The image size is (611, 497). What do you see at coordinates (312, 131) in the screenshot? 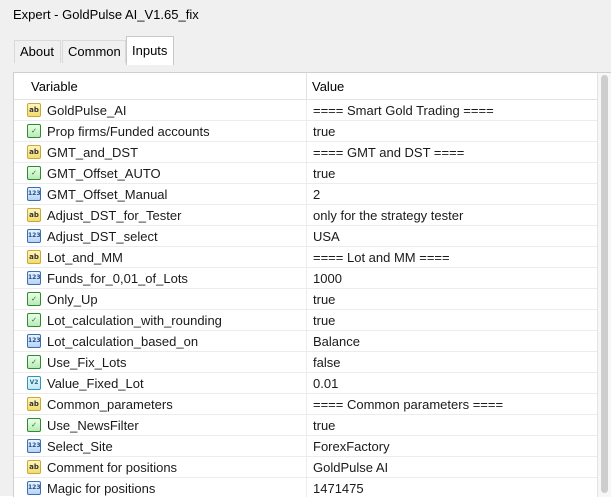
I see `table-row: ✓ Prop firms/Funded accounts true` at bounding box center [312, 131].